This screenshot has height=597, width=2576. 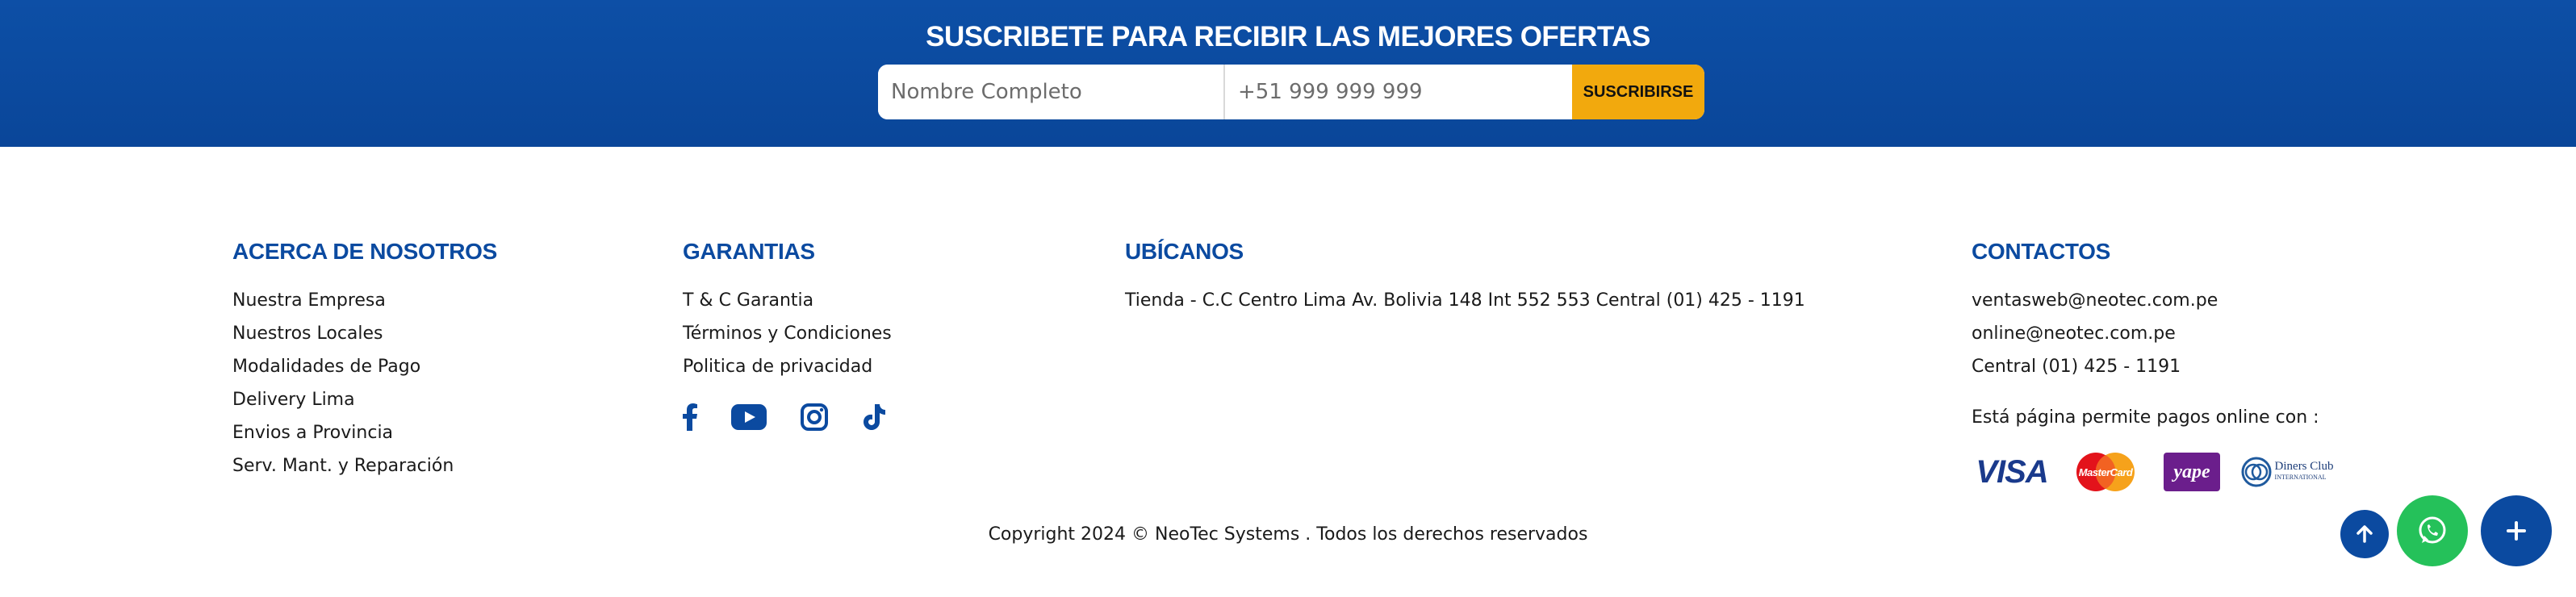 What do you see at coordinates (1638, 92) in the screenshot?
I see `subscribe-button: SUSCRIBIRSE` at bounding box center [1638, 92].